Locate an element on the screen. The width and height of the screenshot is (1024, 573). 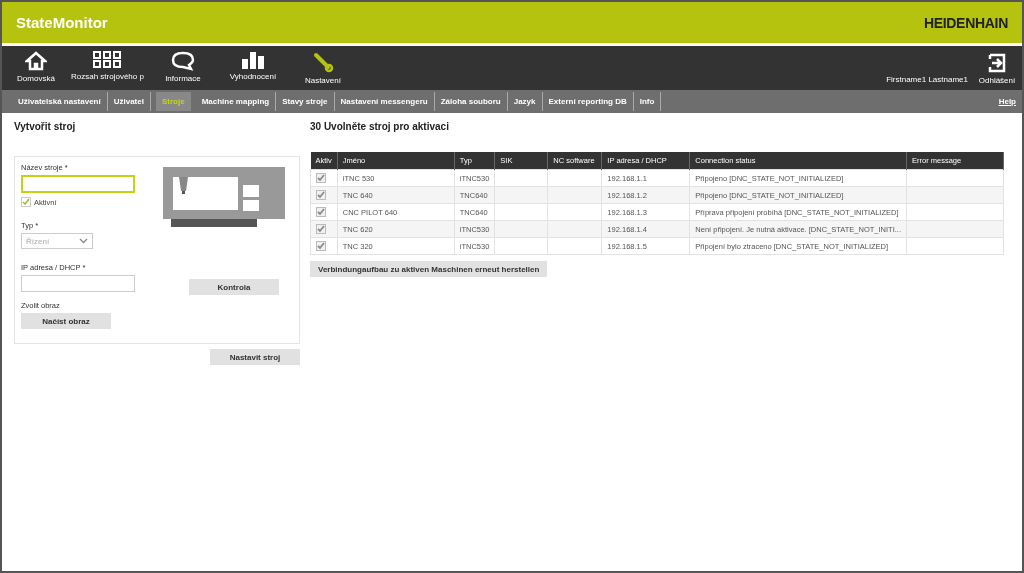
check-button: Kontrola is located at coordinates (234, 287).